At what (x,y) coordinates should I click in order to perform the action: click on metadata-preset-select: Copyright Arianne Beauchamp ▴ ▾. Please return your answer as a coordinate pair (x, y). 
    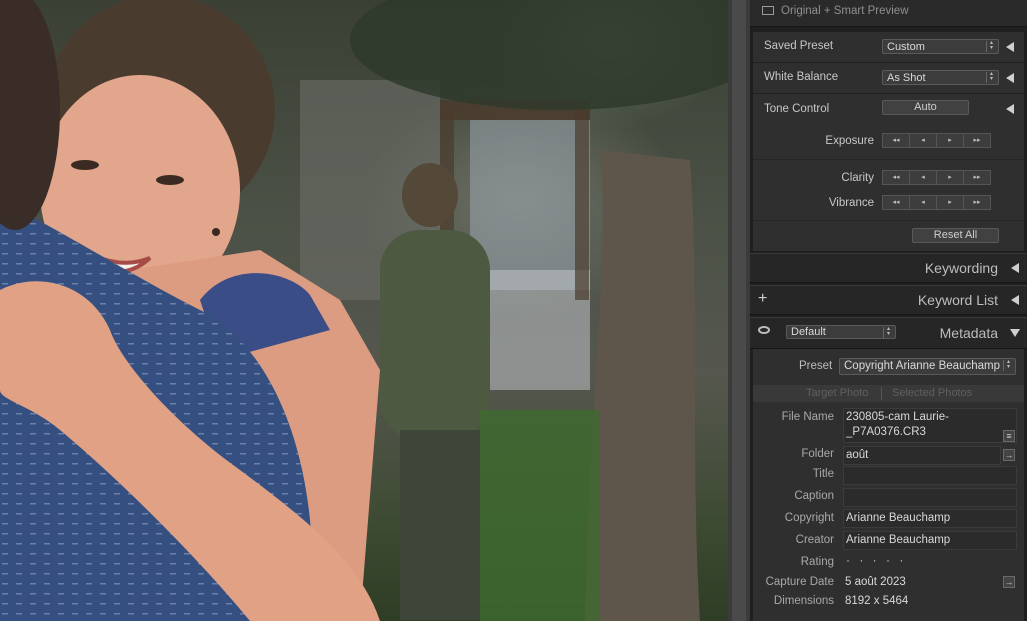
    Looking at the image, I should click on (927, 366).